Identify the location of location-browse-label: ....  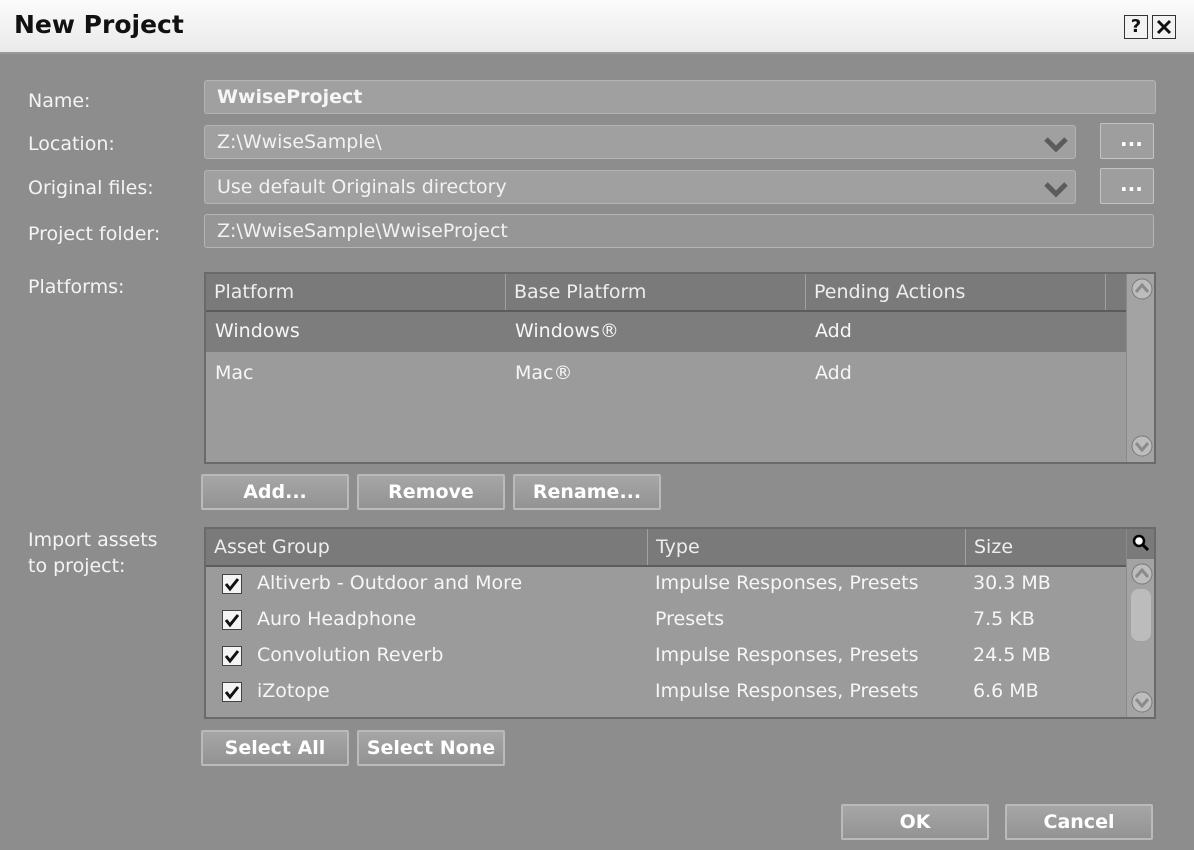
(1131, 139).